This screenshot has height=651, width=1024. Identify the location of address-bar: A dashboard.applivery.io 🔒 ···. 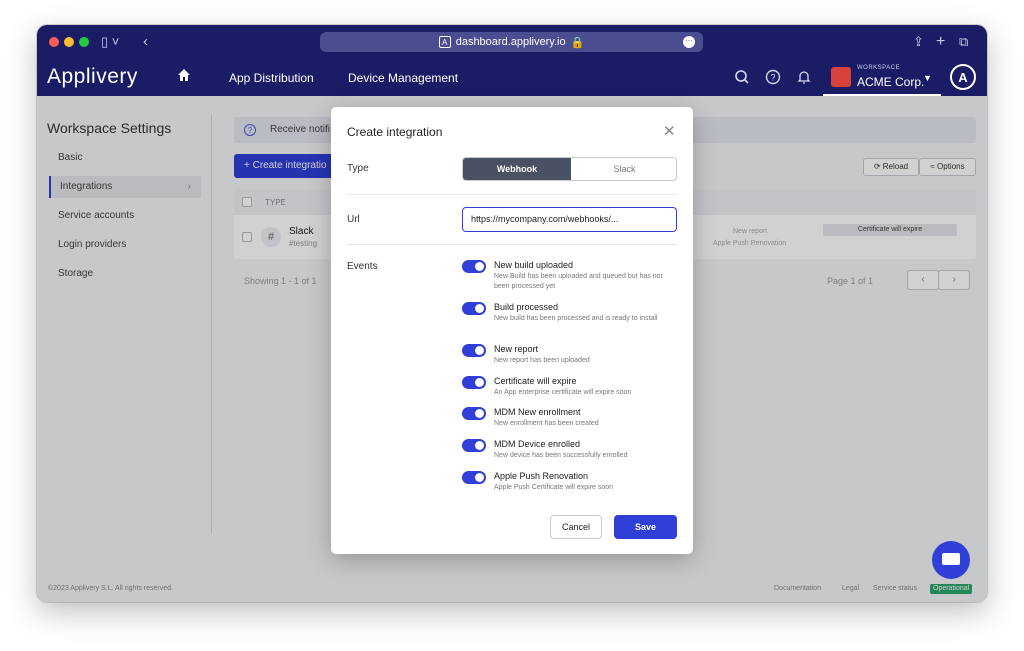
(511, 42).